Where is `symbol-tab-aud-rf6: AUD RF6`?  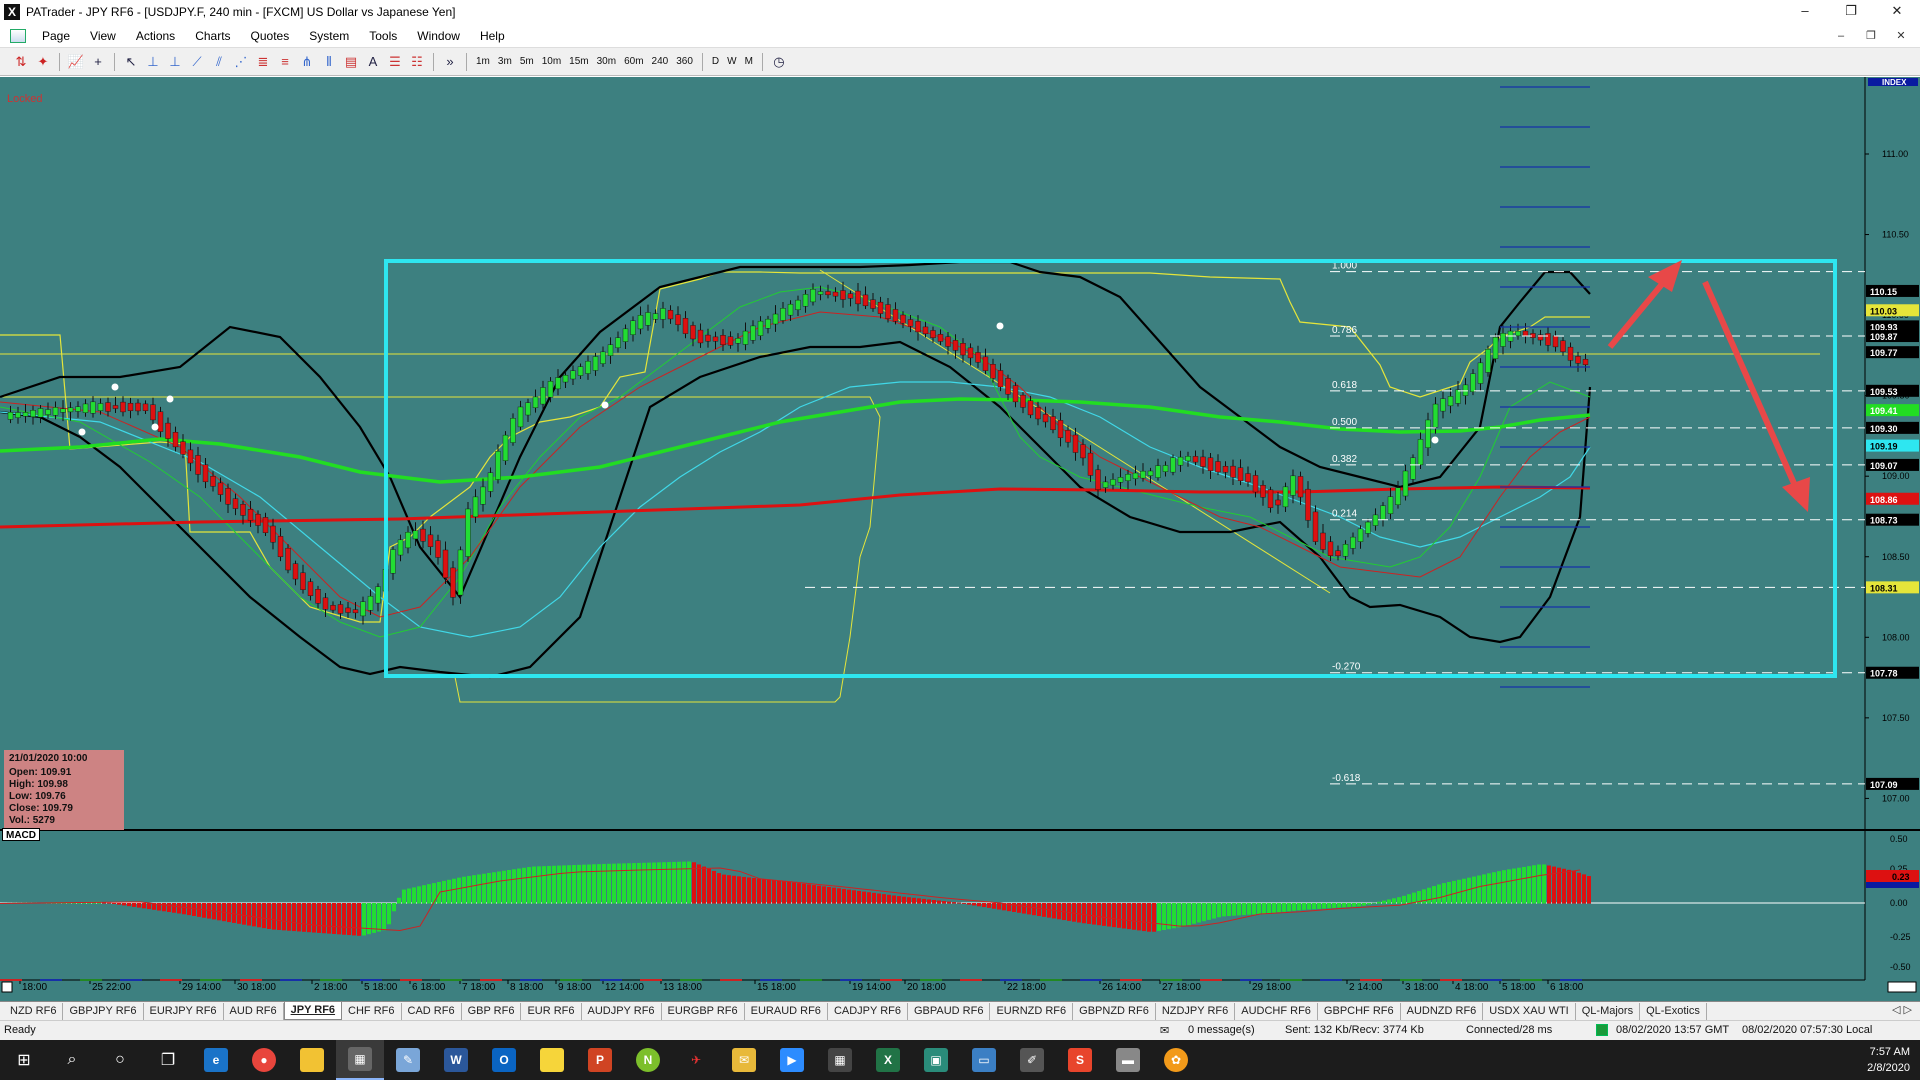 symbol-tab-aud-rf6: AUD RF6 is located at coordinates (254, 1011).